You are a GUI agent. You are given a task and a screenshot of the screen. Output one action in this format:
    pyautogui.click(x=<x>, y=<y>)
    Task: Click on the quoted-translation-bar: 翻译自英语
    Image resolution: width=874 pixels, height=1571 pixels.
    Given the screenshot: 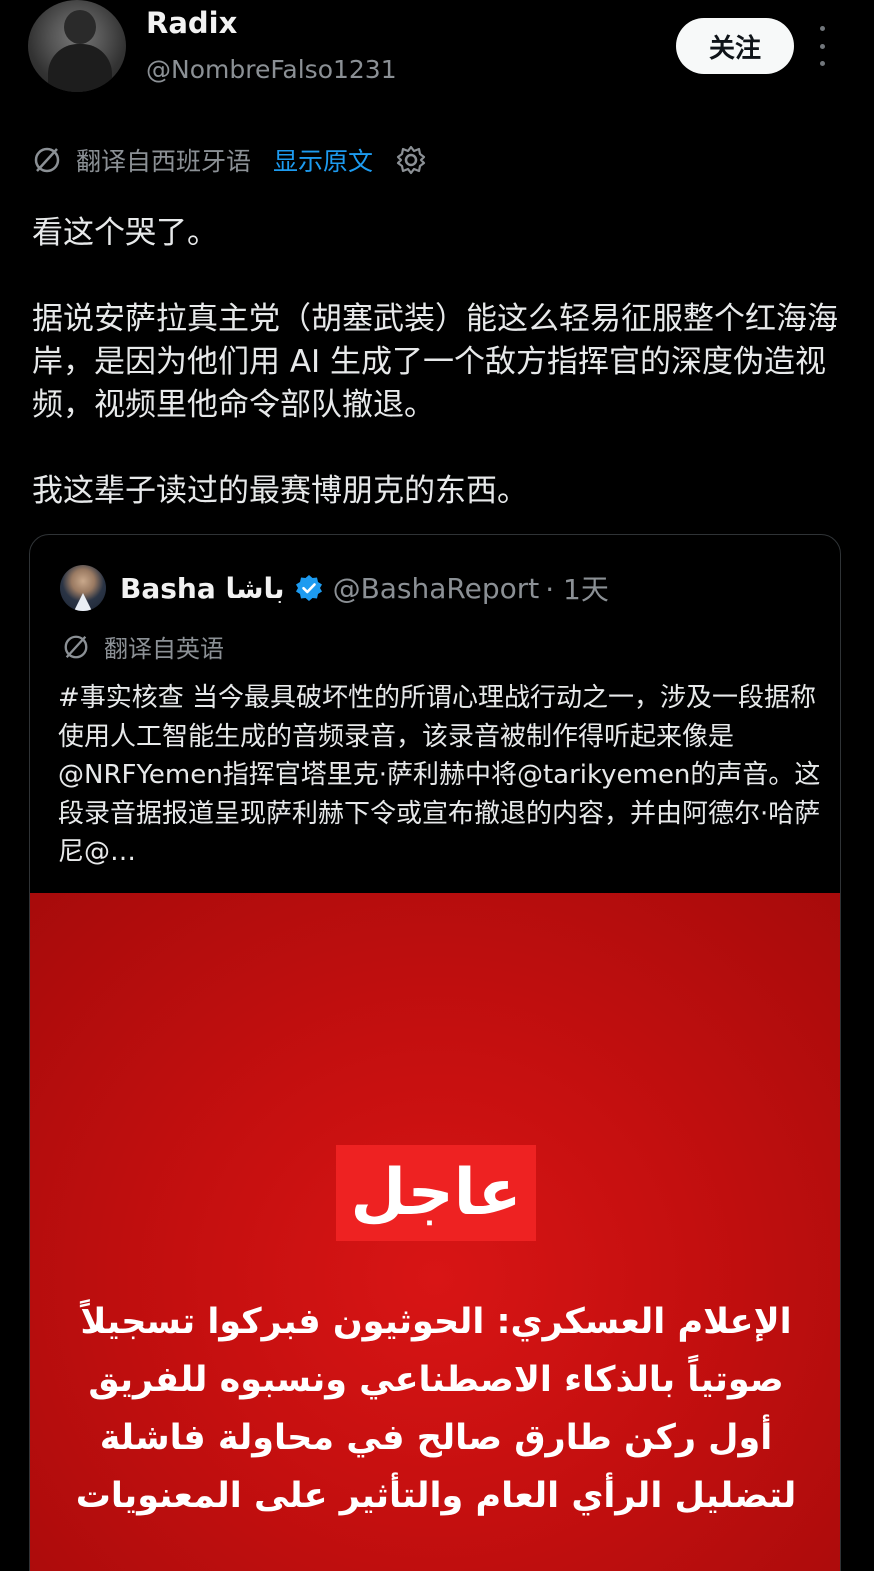 What is the action you would take?
    pyautogui.click(x=143, y=646)
    